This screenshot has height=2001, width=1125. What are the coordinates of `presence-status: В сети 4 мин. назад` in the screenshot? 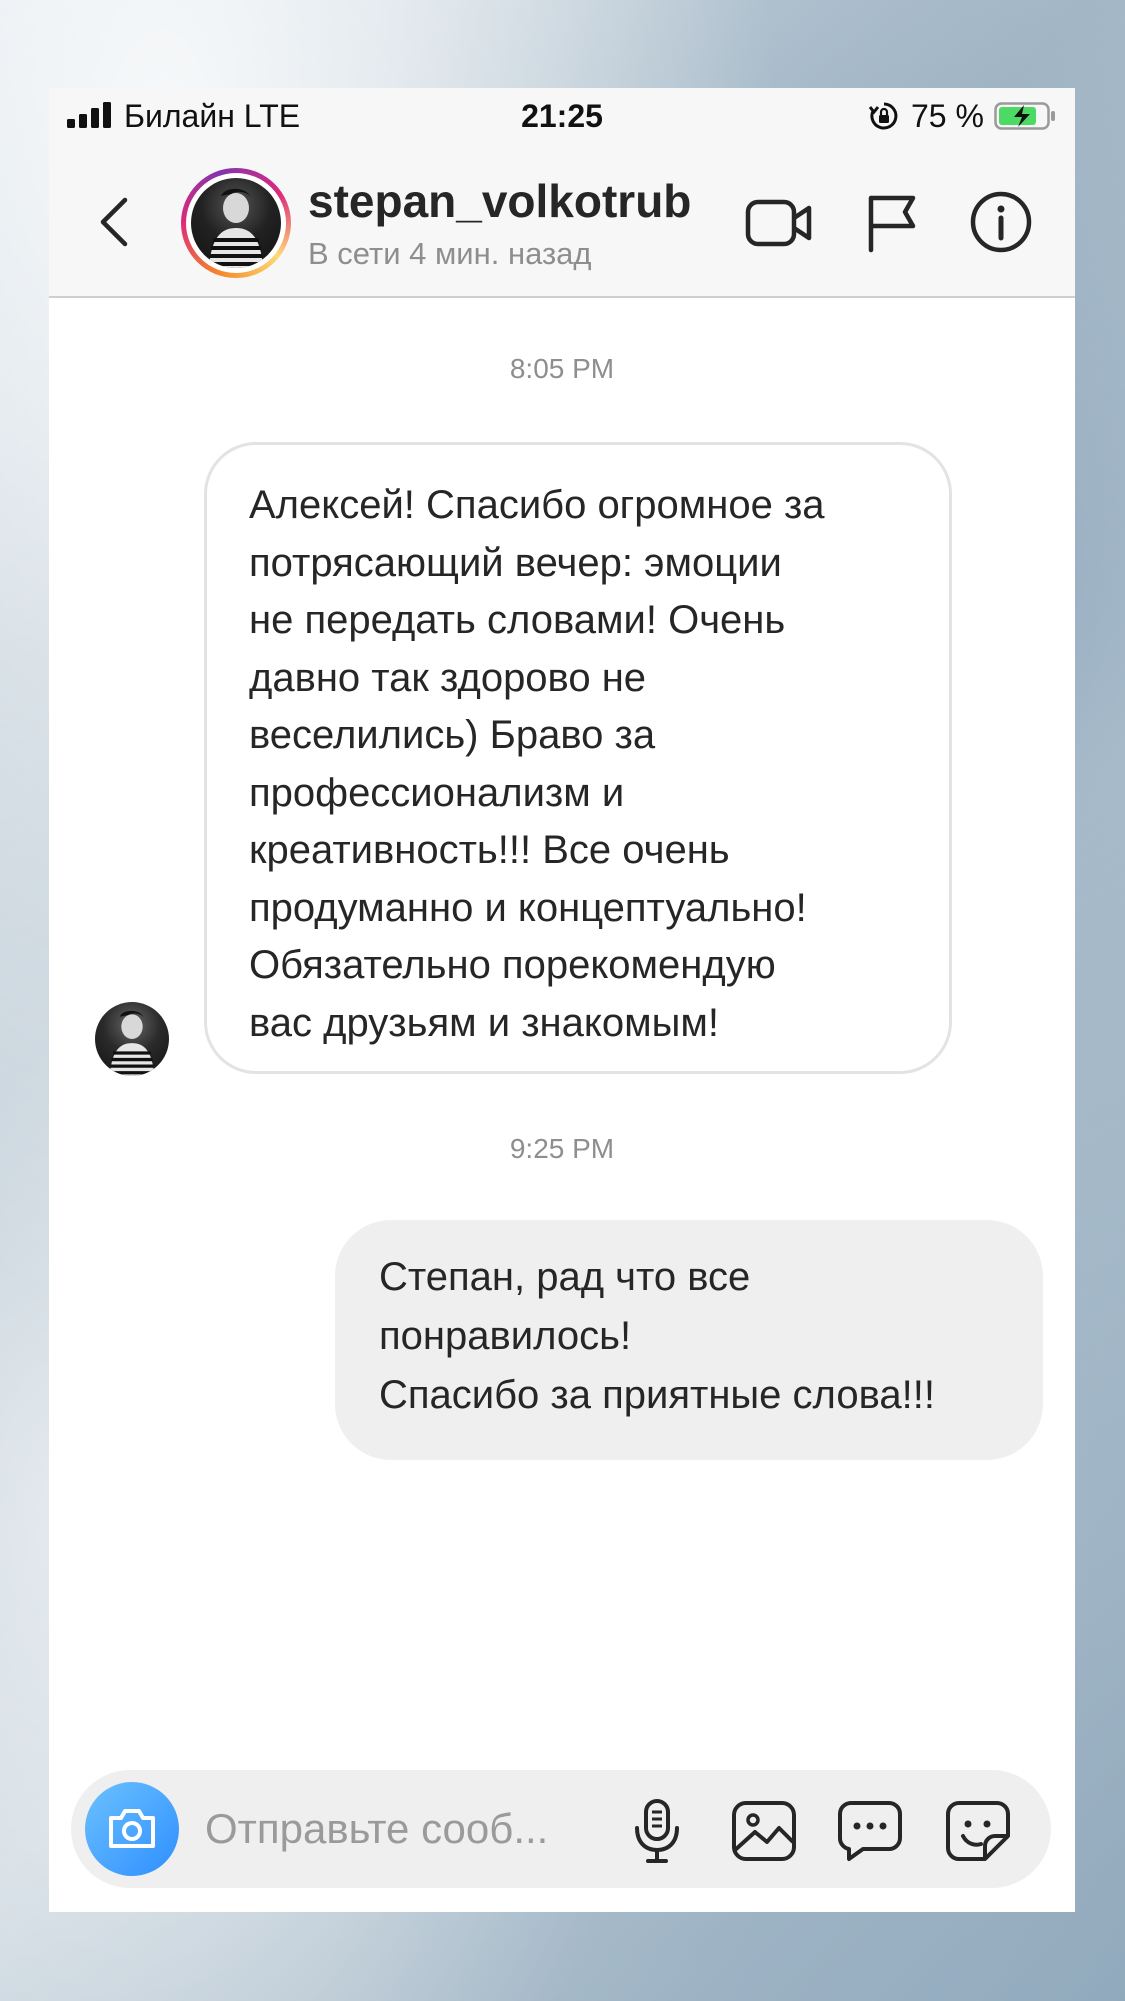 It's located at (450, 253).